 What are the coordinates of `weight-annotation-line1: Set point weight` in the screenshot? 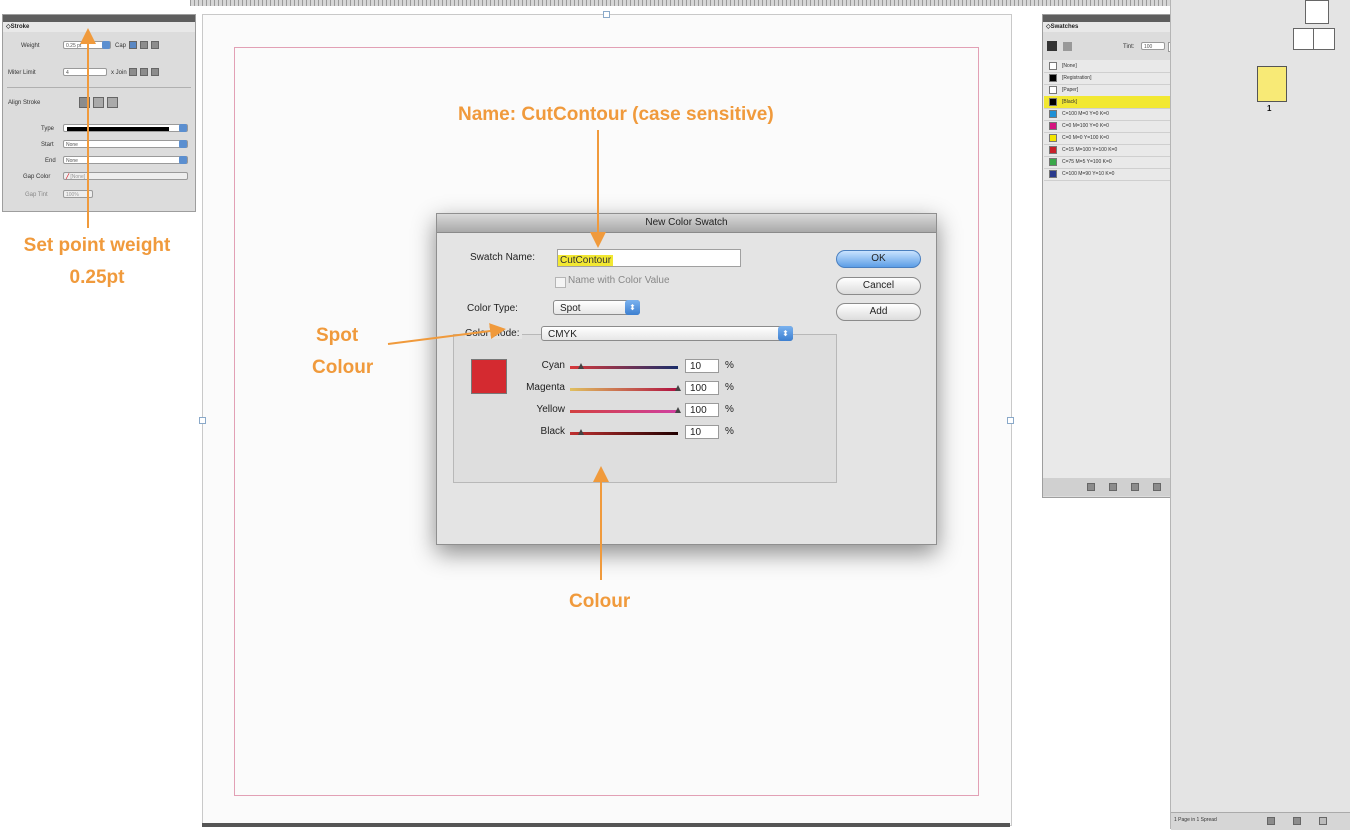 It's located at (97, 245).